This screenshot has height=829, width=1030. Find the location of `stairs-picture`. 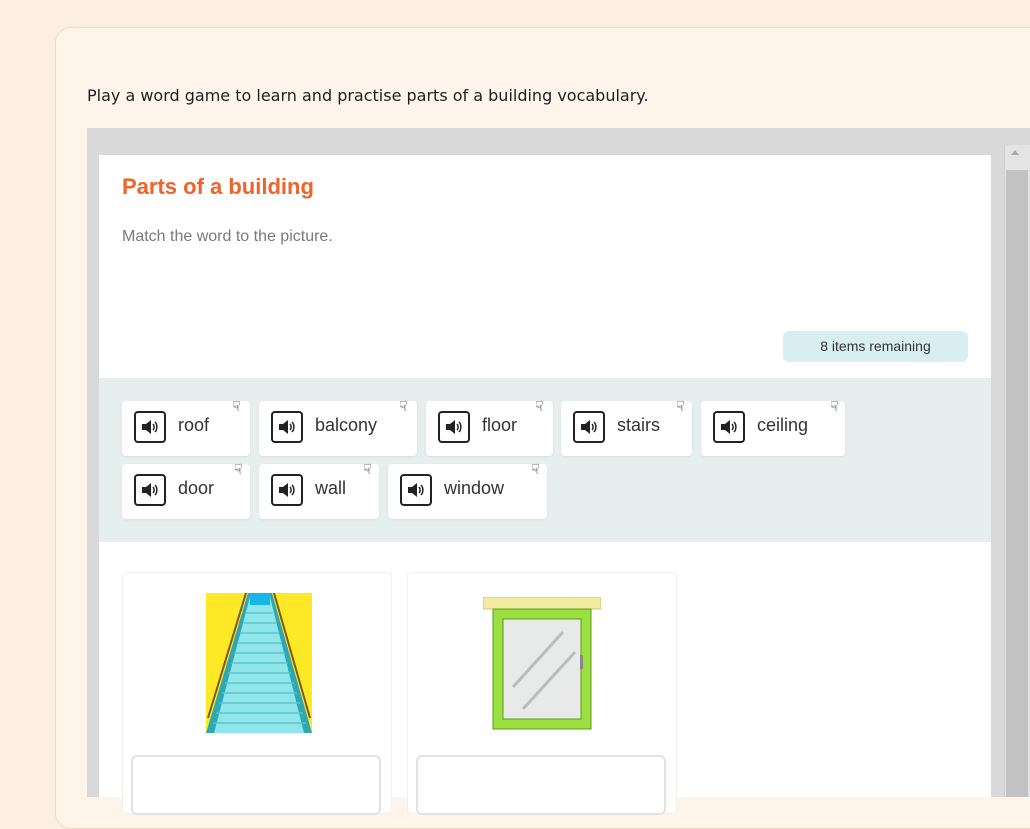

stairs-picture is located at coordinates (259, 663).